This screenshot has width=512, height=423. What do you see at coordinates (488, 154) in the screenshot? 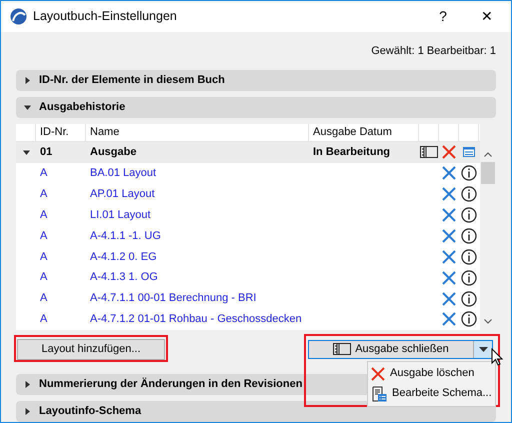
I see `scroll-up-icon` at bounding box center [488, 154].